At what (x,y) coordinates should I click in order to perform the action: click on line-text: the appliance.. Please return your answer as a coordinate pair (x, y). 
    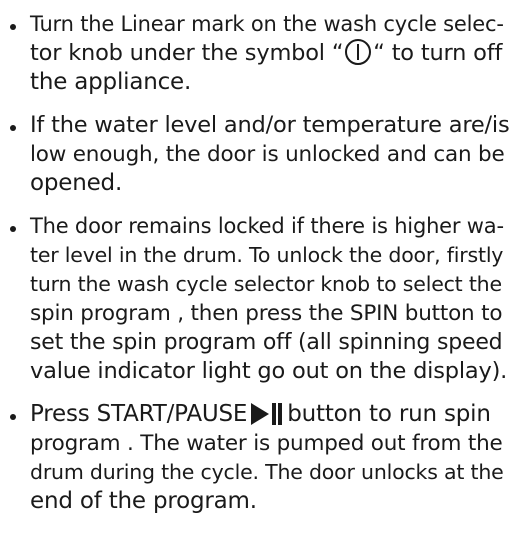
    Looking at the image, I should click on (111, 82).